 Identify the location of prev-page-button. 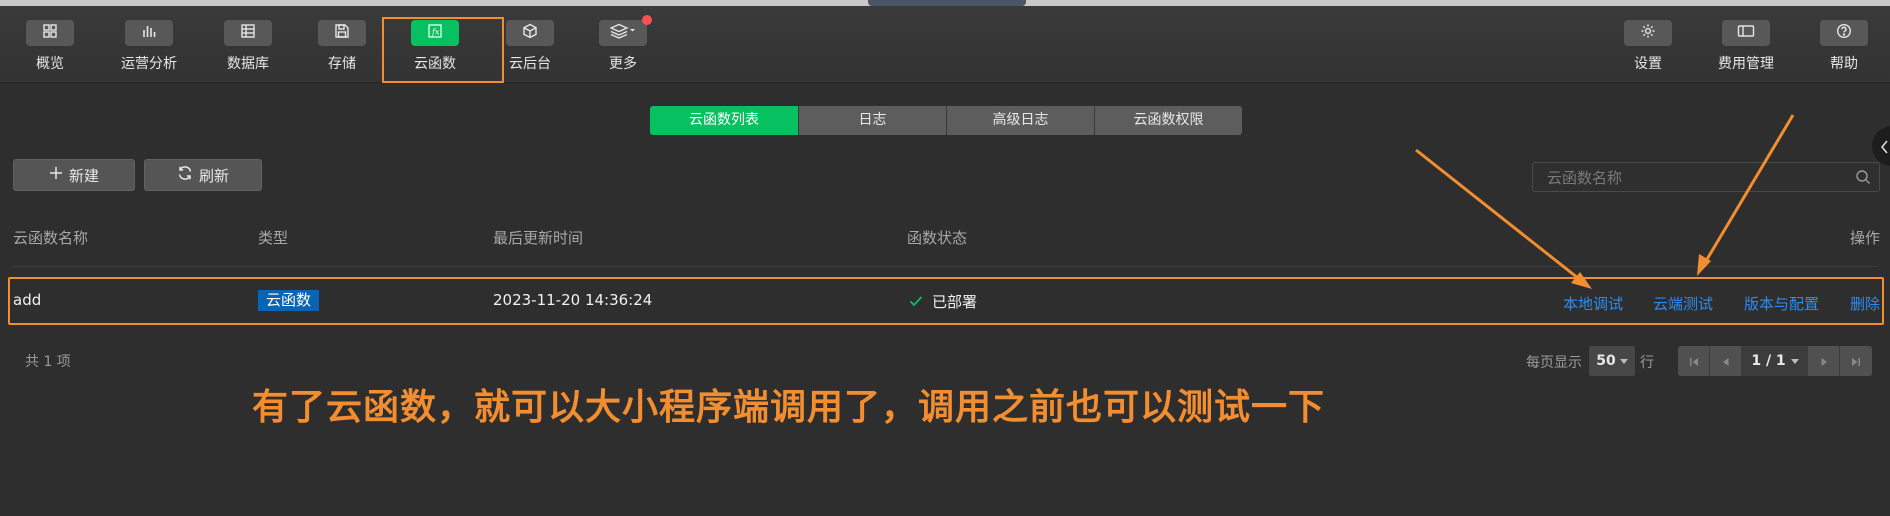
(1726, 361).